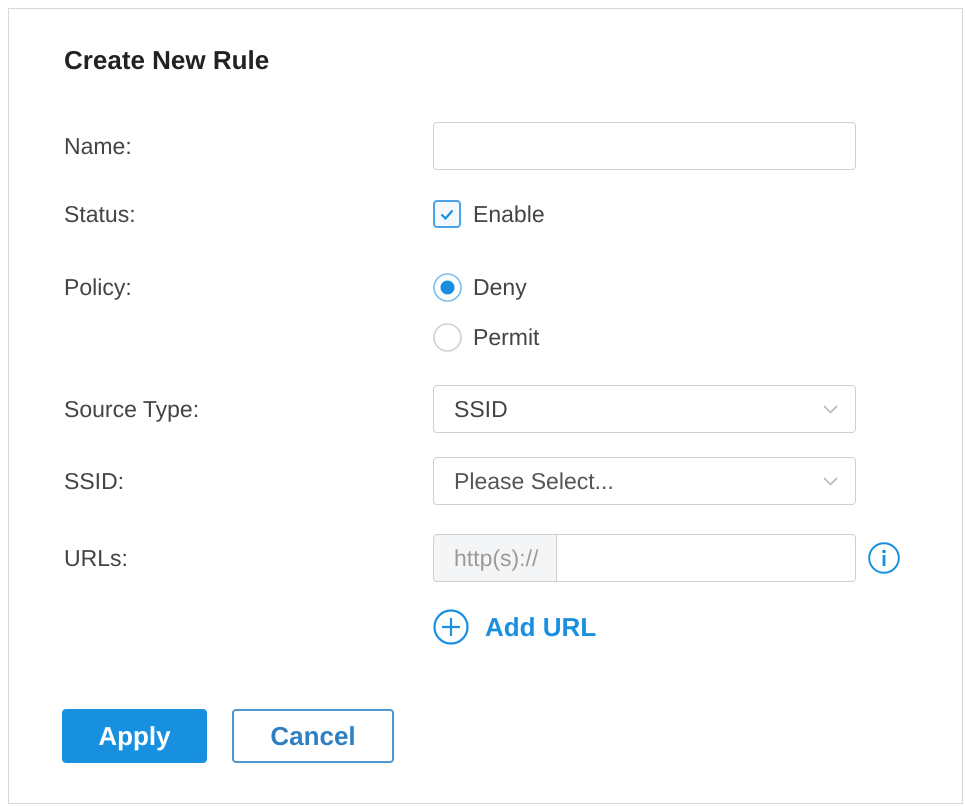 This screenshot has height=806, width=965. I want to click on radio-label: Permit, so click(506, 337).